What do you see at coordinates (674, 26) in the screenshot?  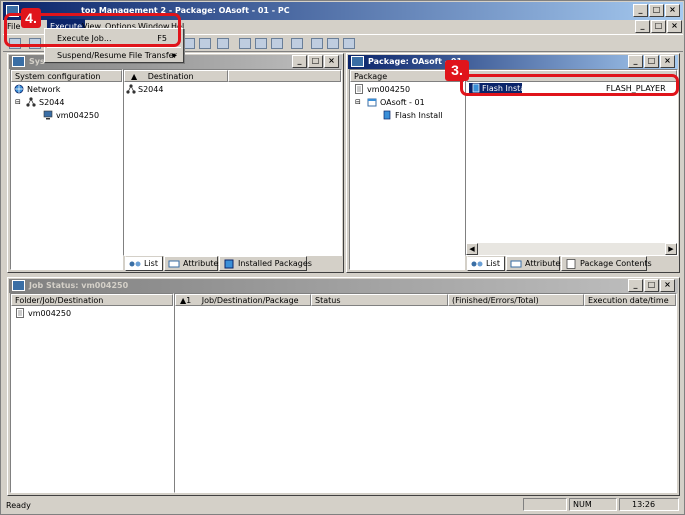 I see `mdi-close-button: ×` at bounding box center [674, 26].